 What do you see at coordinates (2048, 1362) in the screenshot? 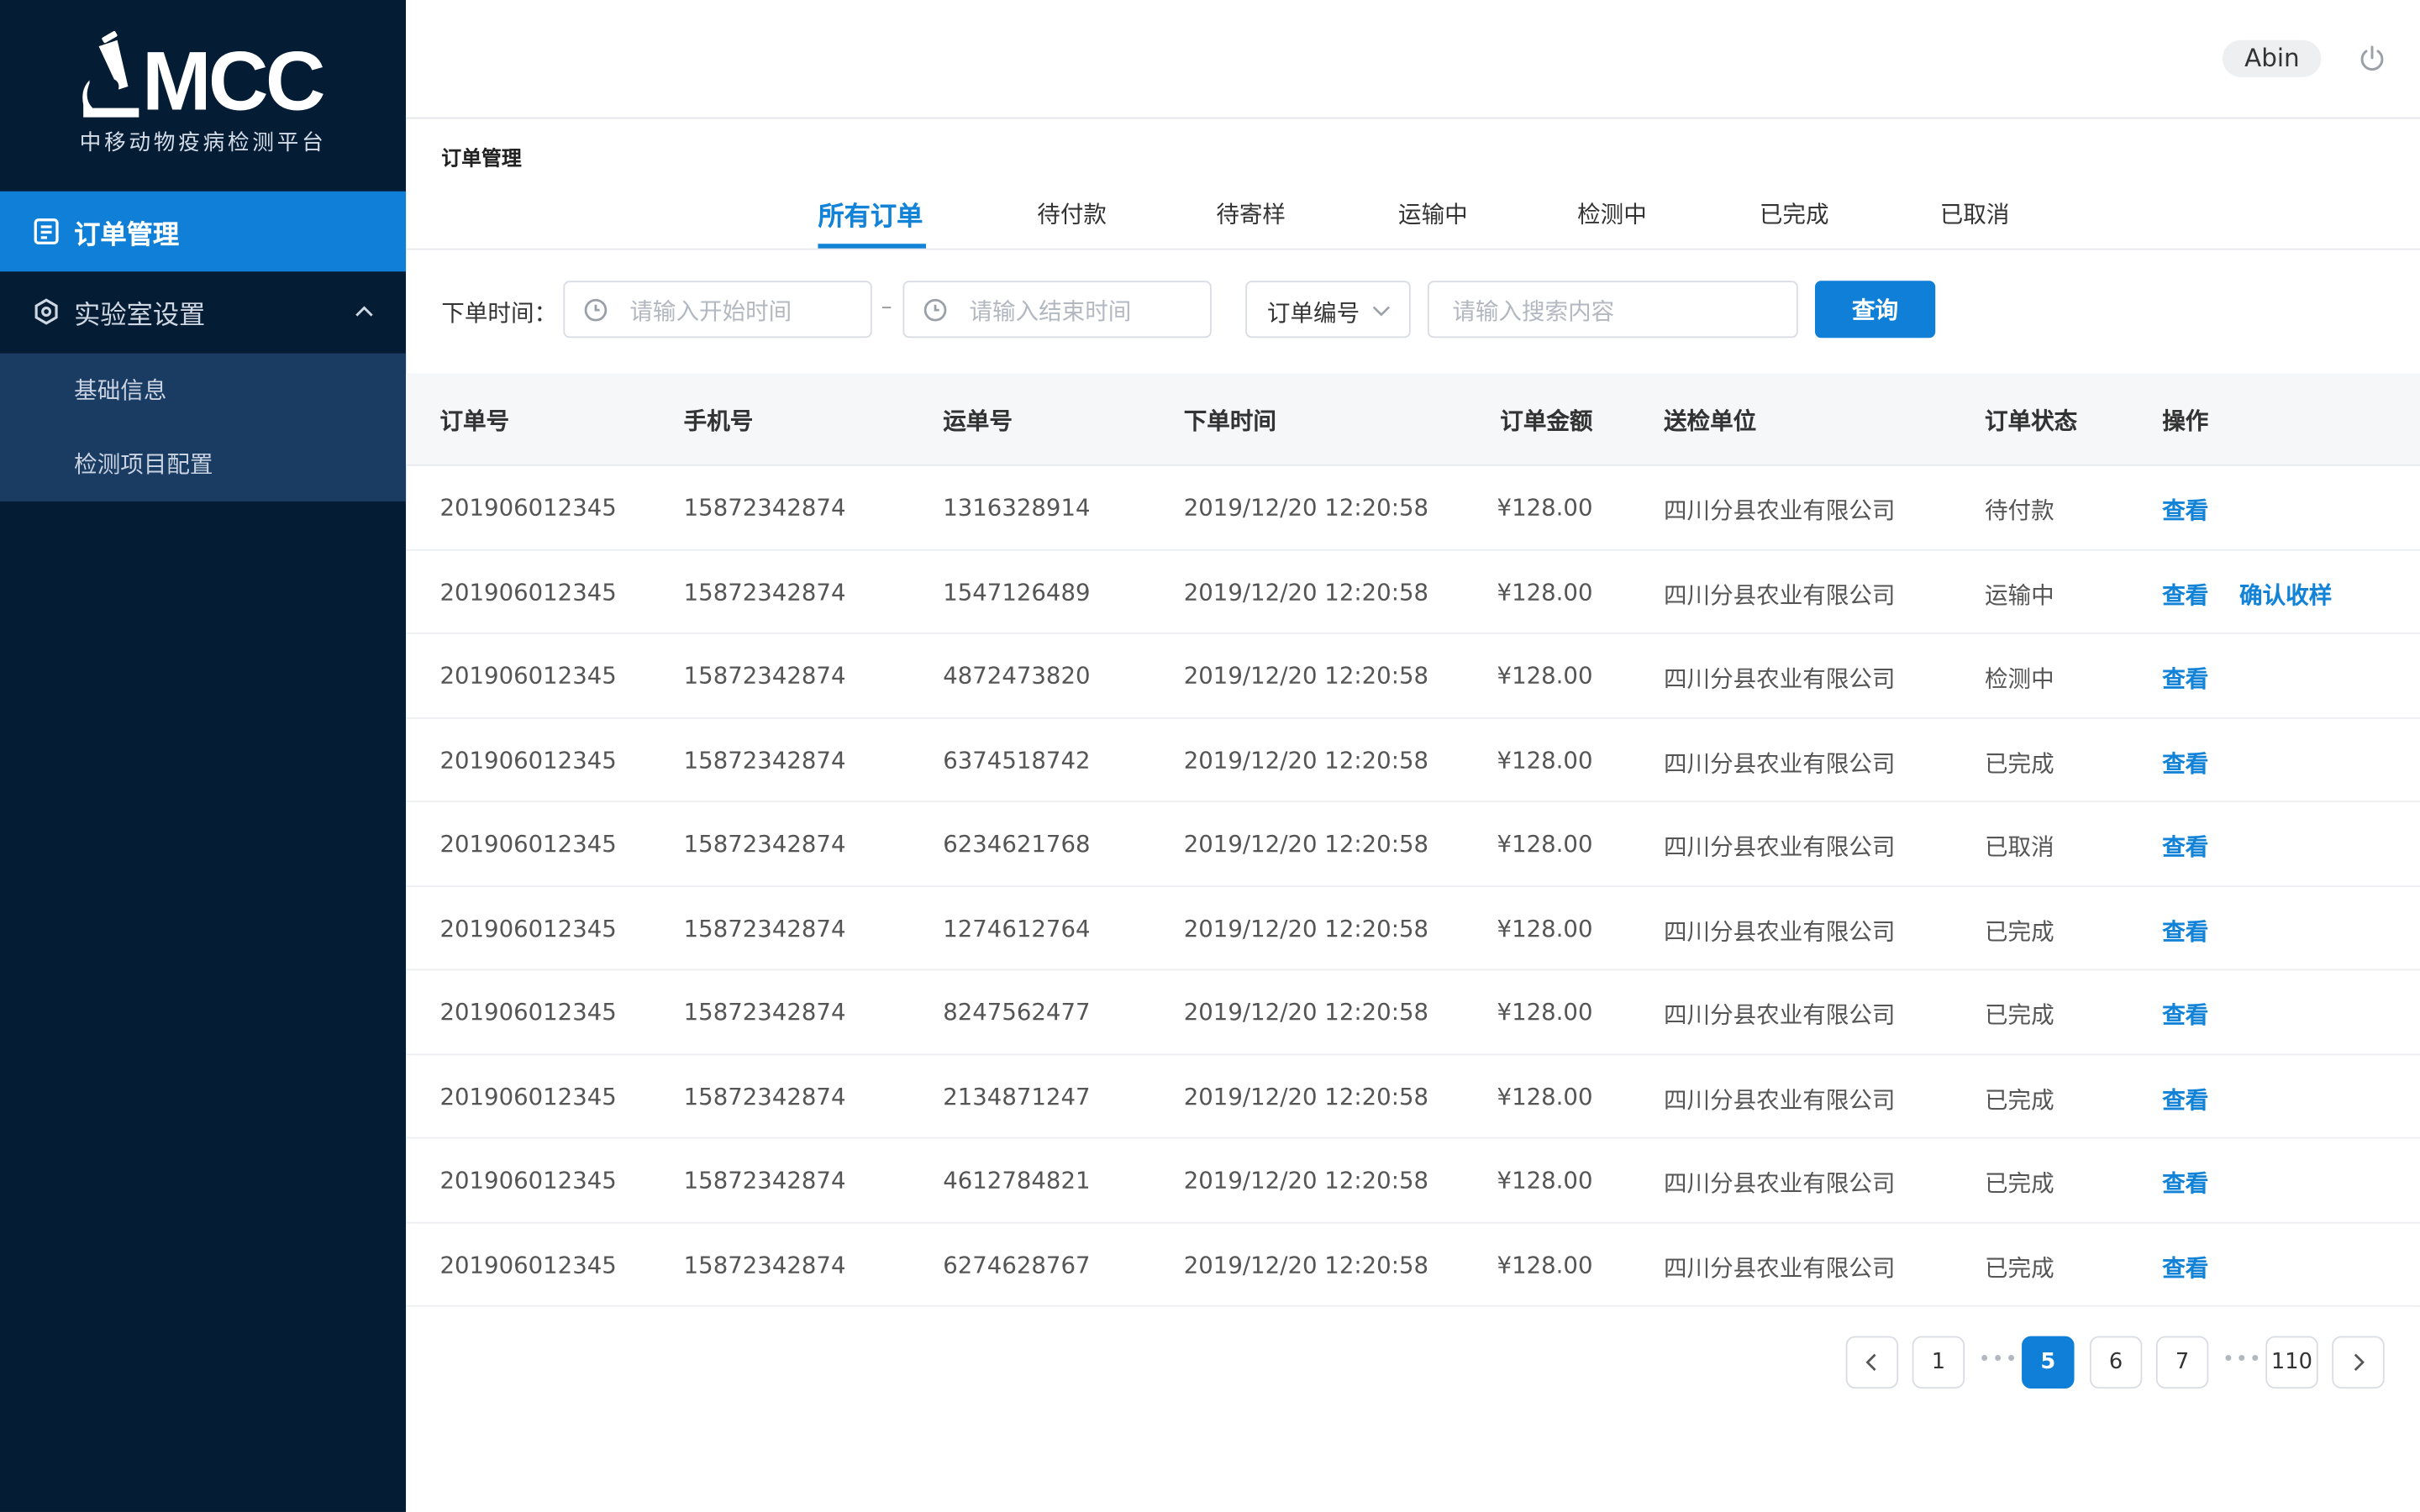
I see `page-button-5: 5` at bounding box center [2048, 1362].